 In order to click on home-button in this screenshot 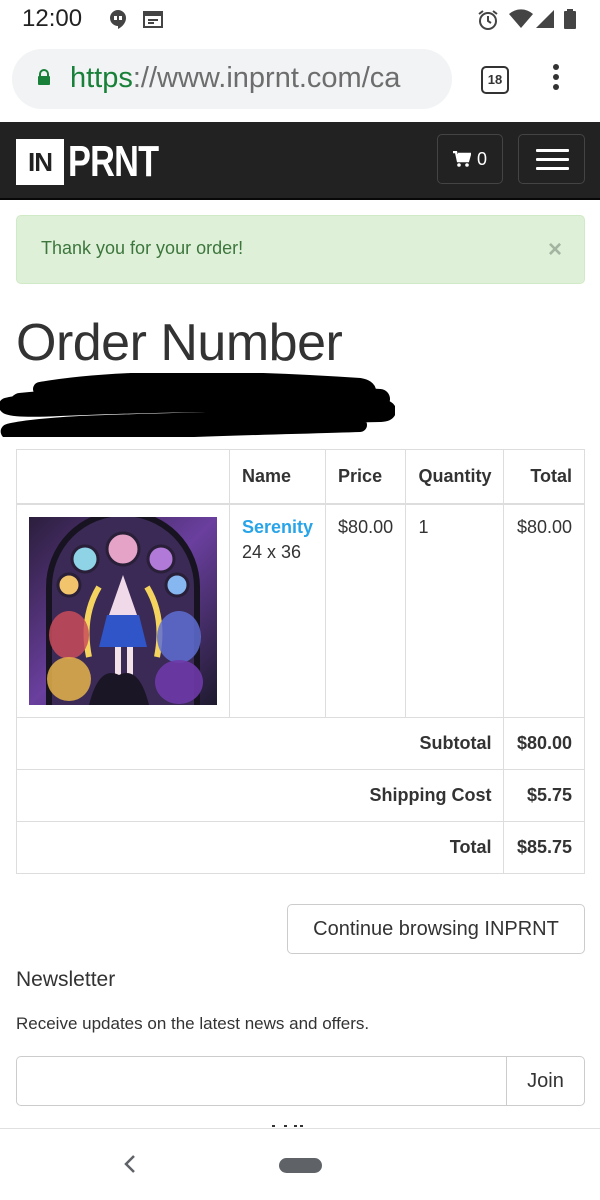, I will do `click(300, 1165)`.